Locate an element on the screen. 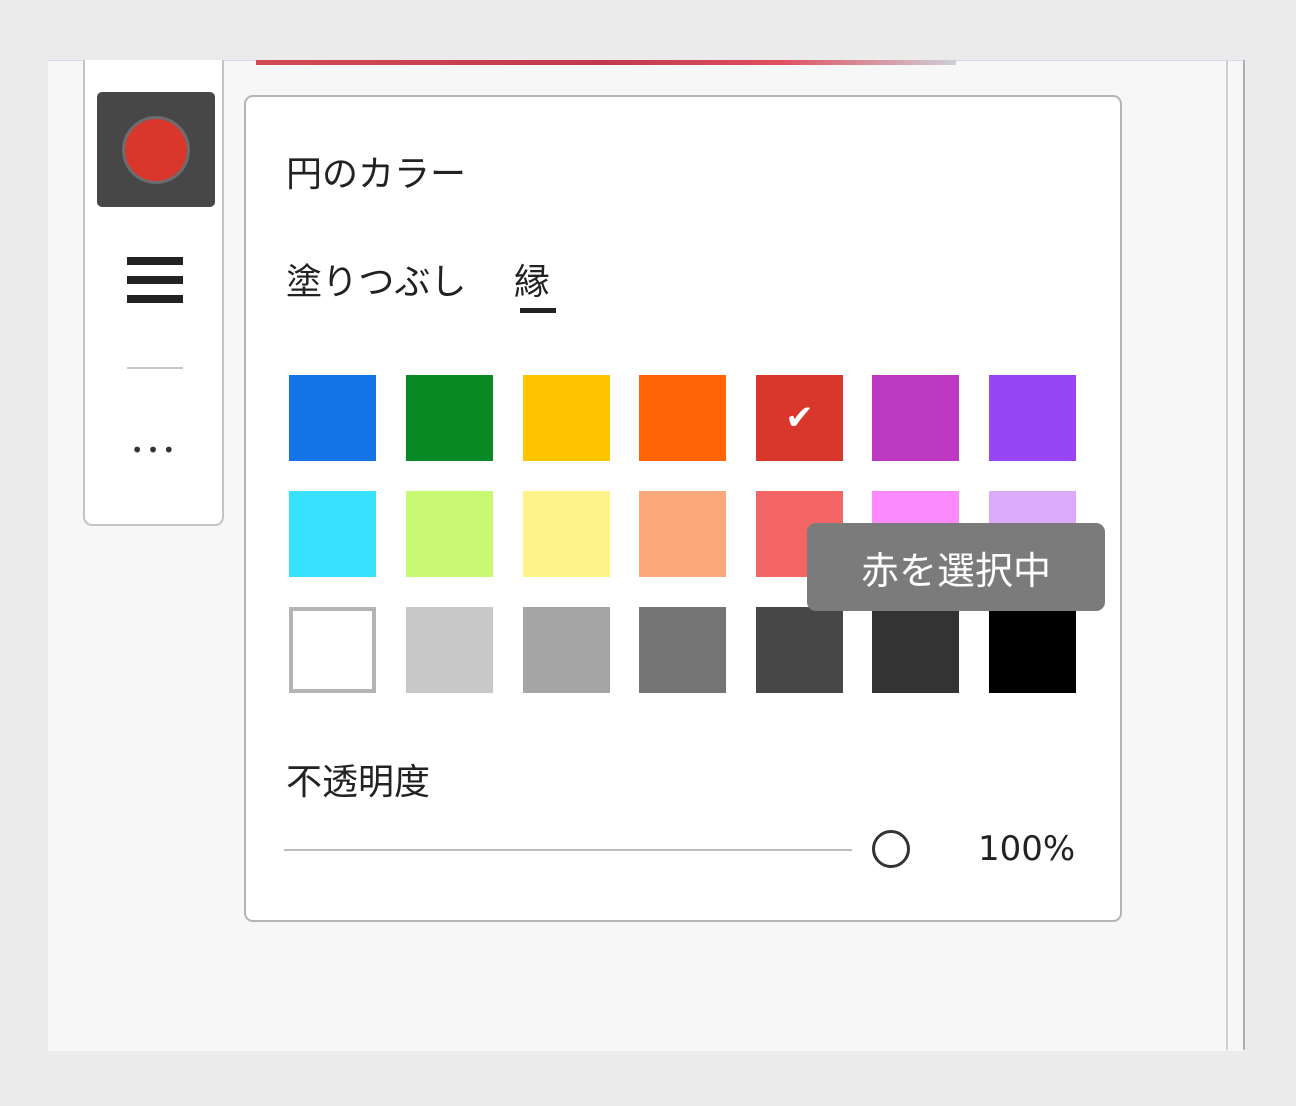  swatch-light-green is located at coordinates (449, 534).